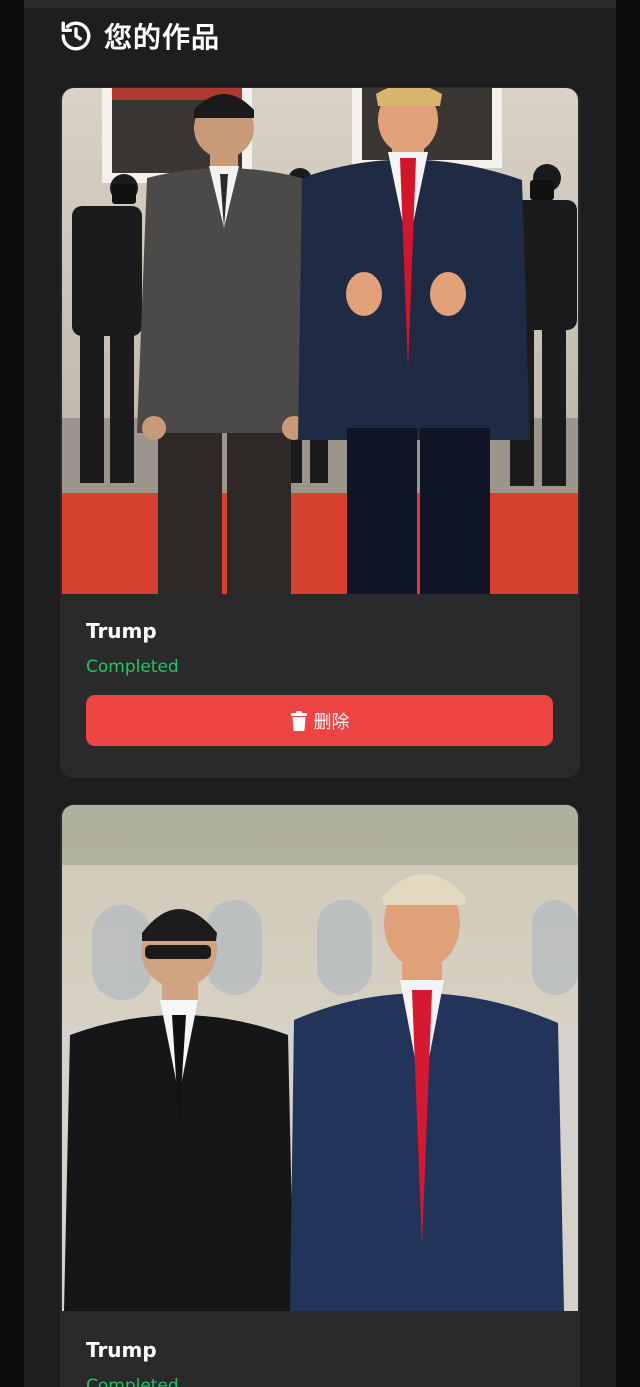  What do you see at coordinates (320, 4) in the screenshot?
I see `panel-top-edge` at bounding box center [320, 4].